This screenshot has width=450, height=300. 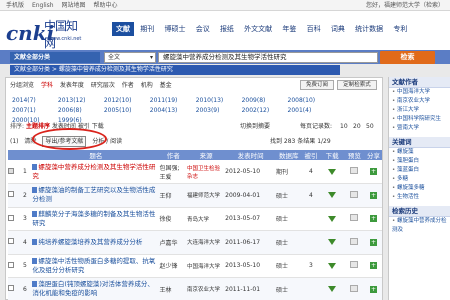 I want to click on row-source: 大连海洋大学, so click(x=206, y=242).